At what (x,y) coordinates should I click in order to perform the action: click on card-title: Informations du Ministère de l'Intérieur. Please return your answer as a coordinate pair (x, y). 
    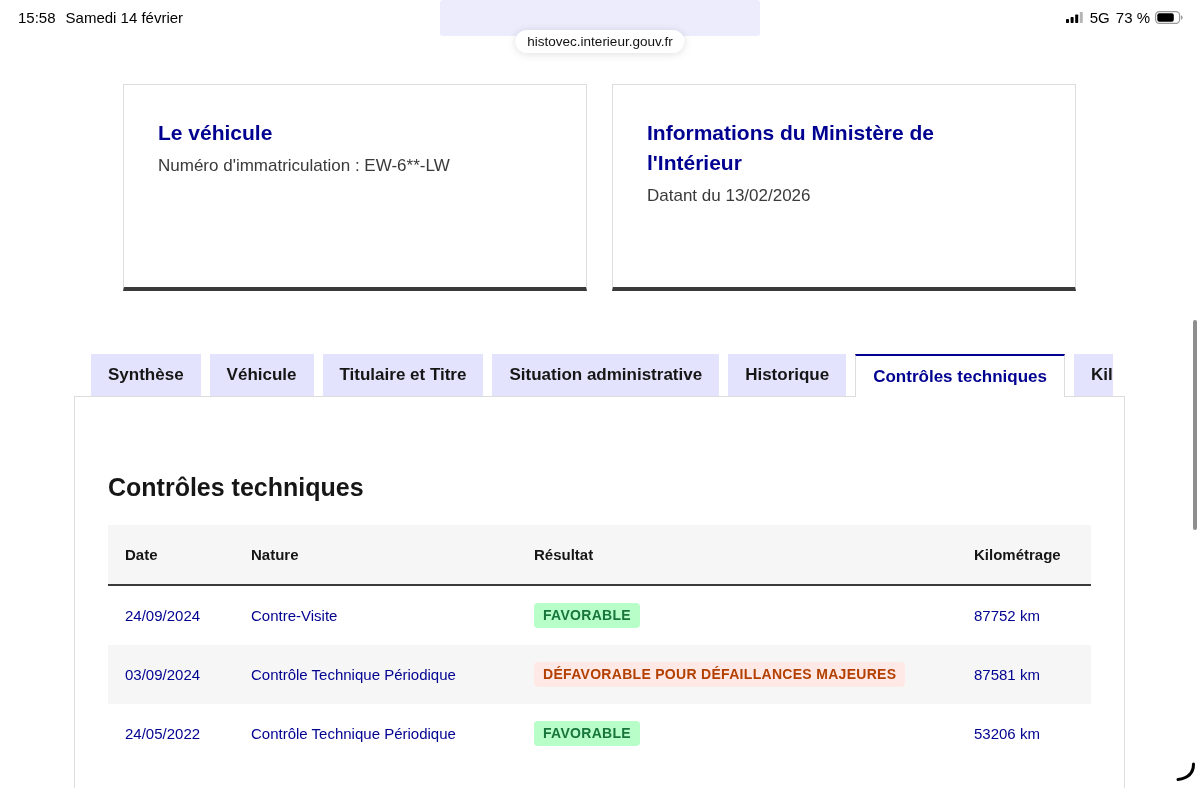
    Looking at the image, I should click on (791, 148).